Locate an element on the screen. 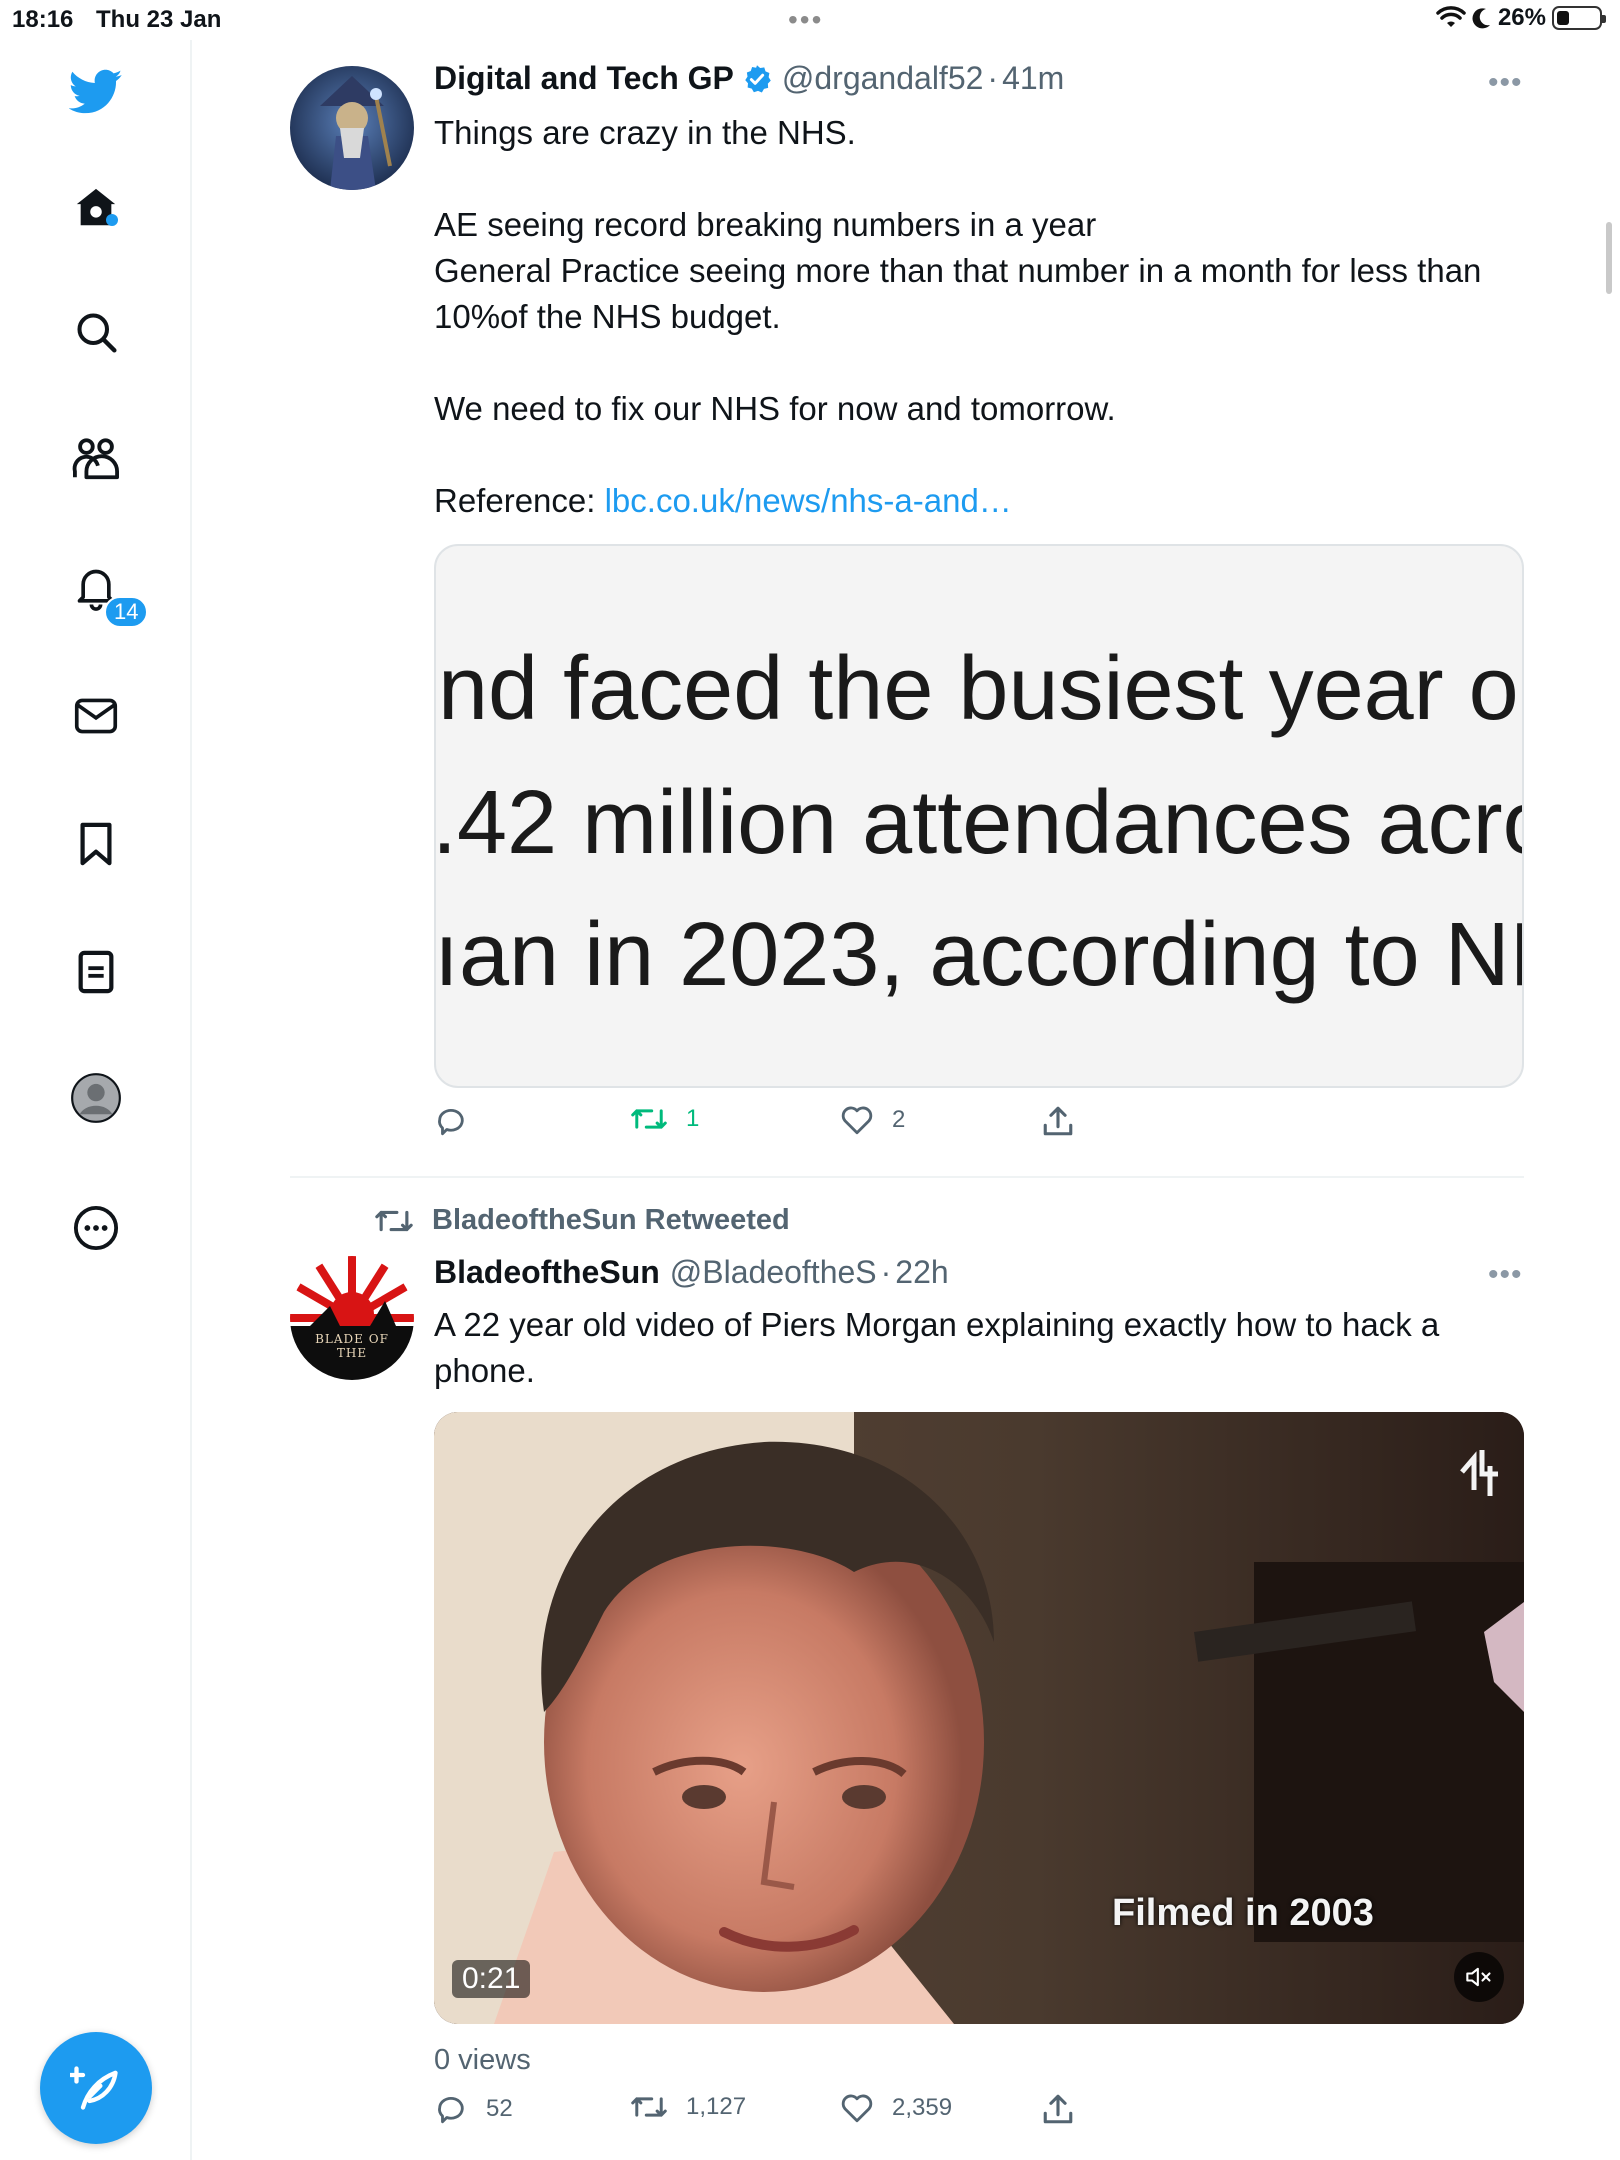 The image size is (1620, 2160). moon-icon is located at coordinates (1481, 18).